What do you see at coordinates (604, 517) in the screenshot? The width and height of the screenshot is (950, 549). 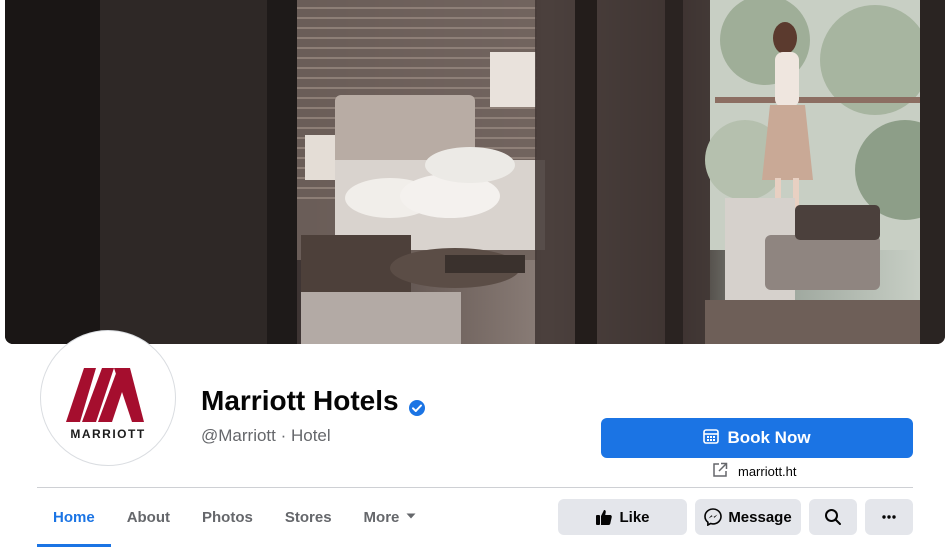 I see `thumbs-up-icon` at bounding box center [604, 517].